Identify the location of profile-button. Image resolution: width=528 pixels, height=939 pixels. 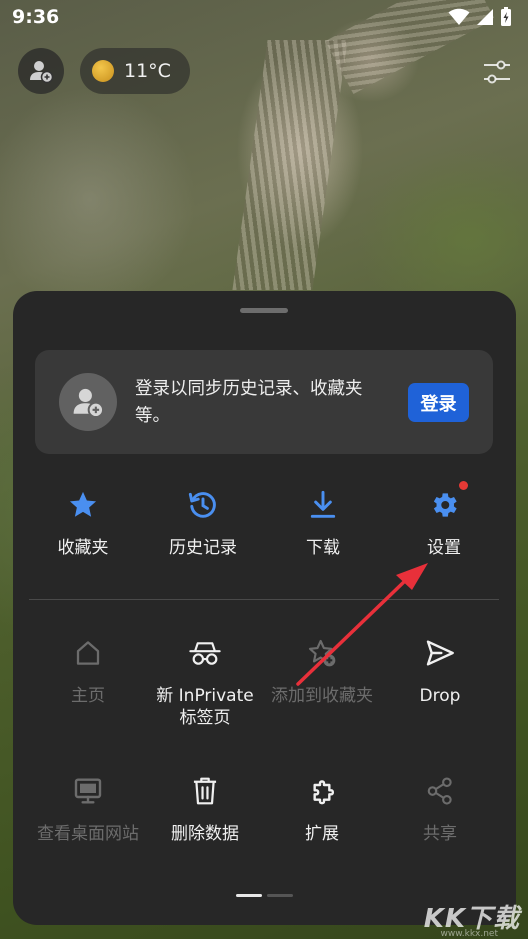
(41, 71).